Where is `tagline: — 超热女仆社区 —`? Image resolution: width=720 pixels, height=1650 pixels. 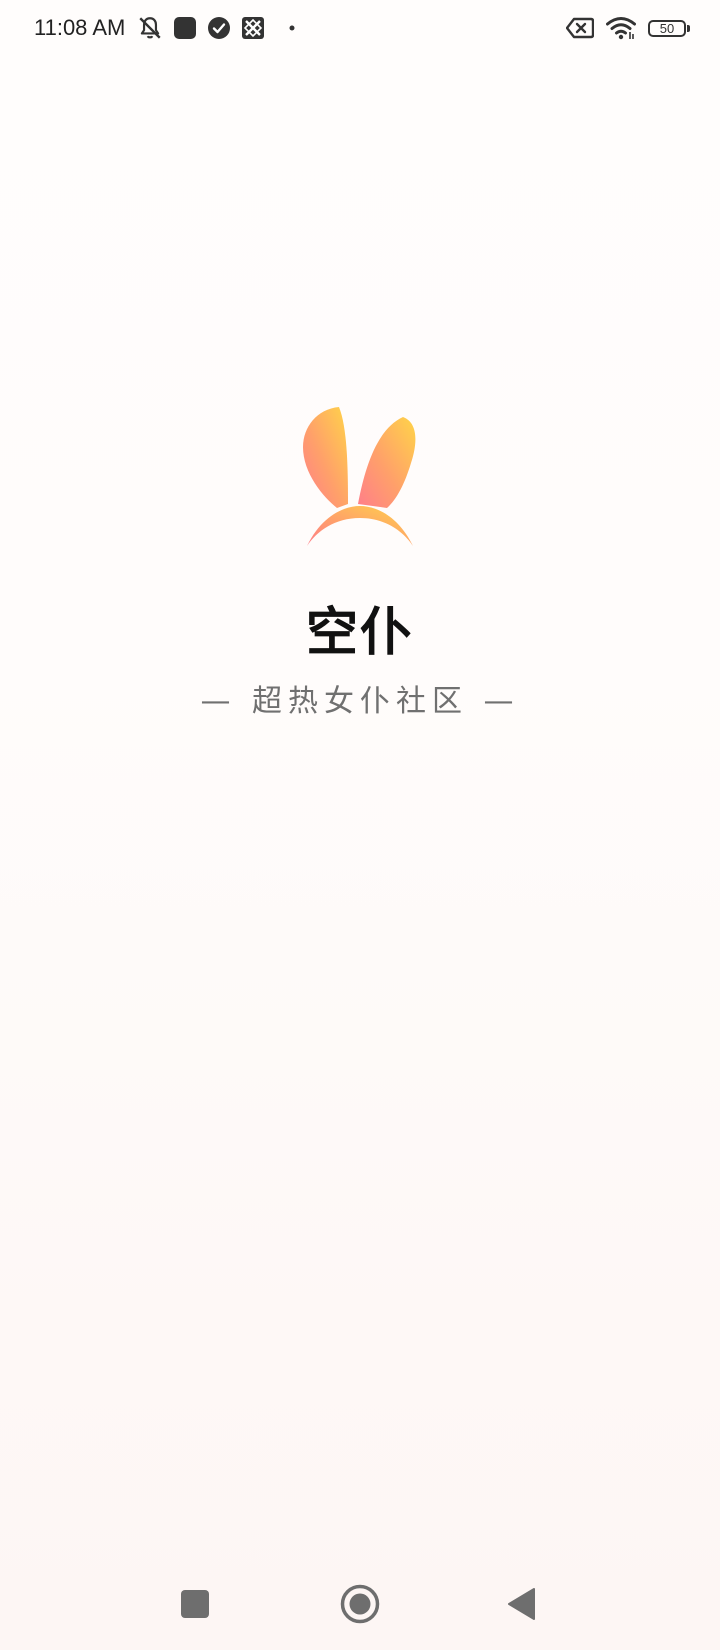 tagline: — 超热女仆社区 — is located at coordinates (360, 702).